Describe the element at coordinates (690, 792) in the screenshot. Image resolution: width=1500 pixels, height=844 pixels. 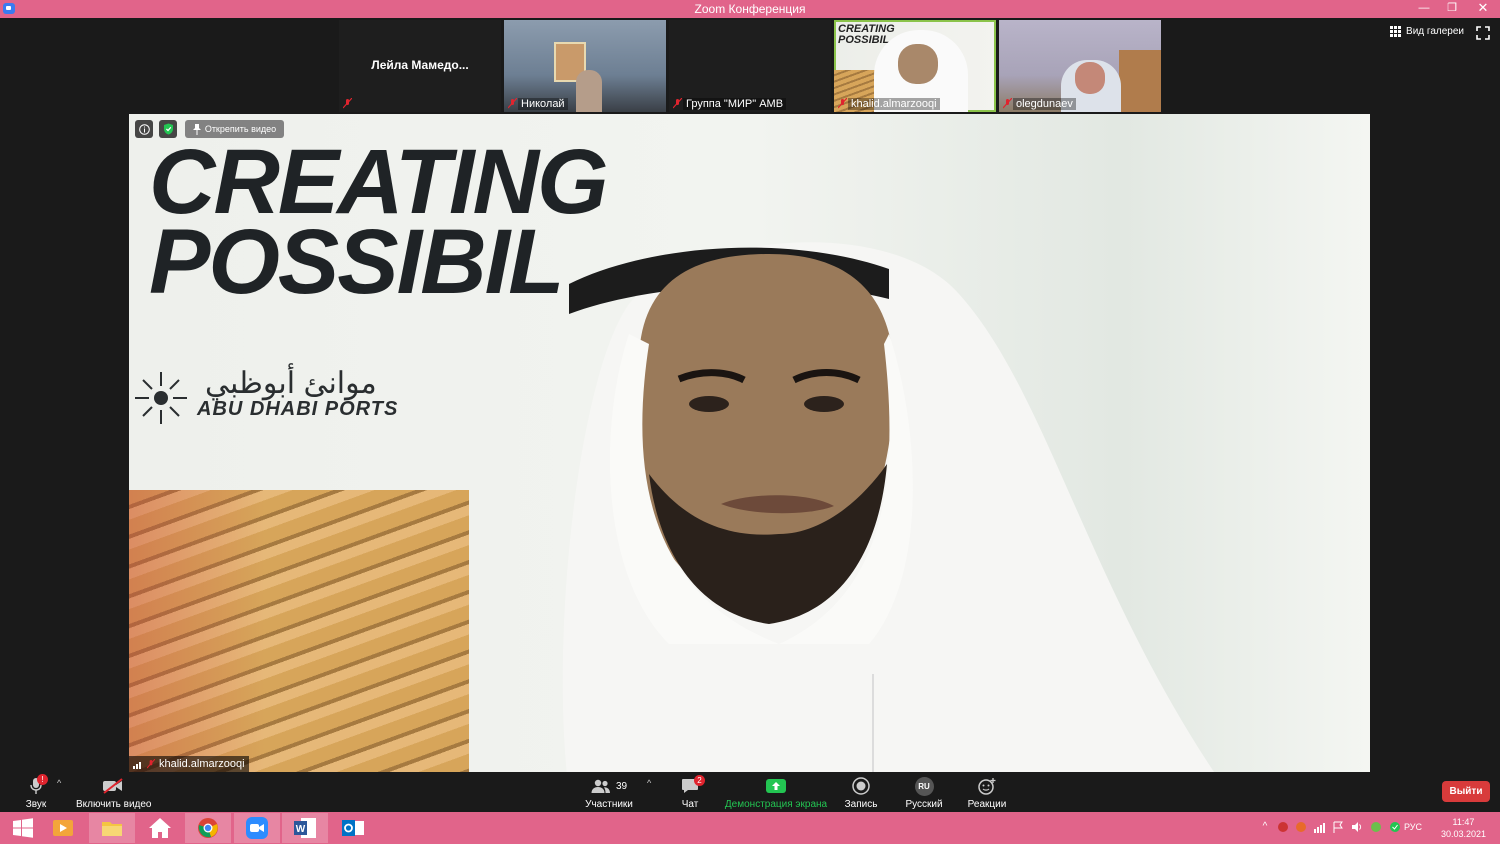
I see `chat-button: 2 Чат` at that location.